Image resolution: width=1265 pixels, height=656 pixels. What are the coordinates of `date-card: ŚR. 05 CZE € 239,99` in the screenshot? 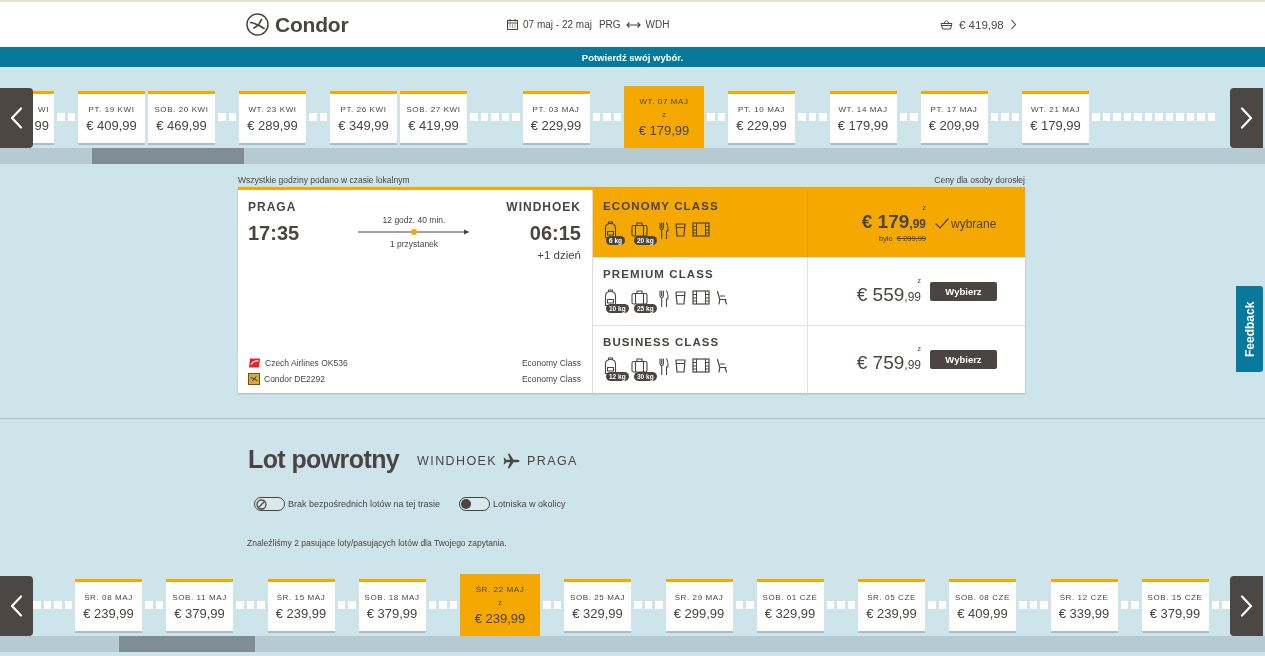 It's located at (891, 605).